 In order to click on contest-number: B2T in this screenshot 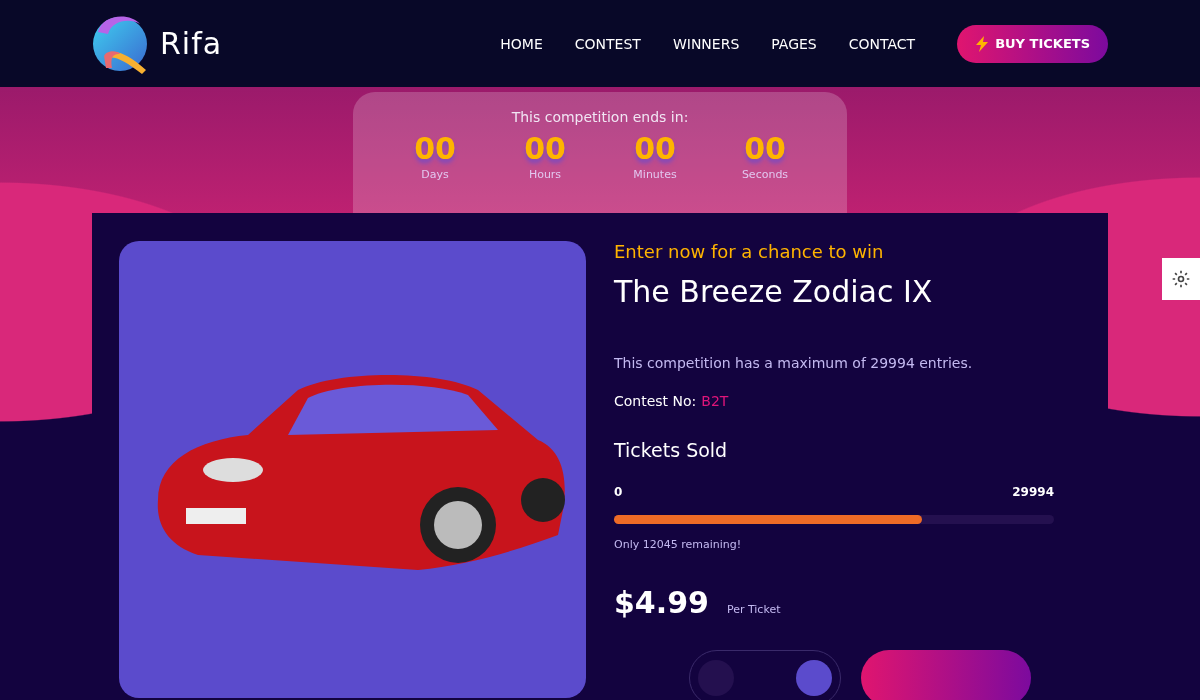, I will do `click(715, 401)`.